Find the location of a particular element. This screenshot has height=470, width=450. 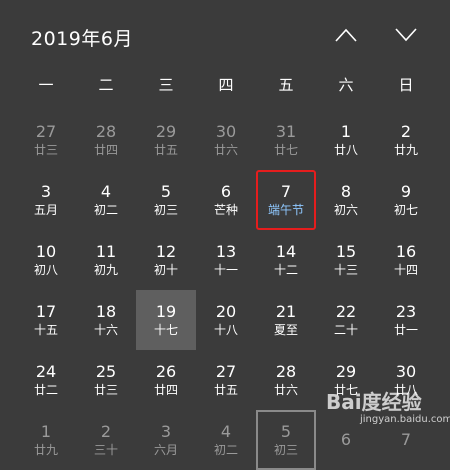

day-number: 2 is located at coordinates (106, 431).